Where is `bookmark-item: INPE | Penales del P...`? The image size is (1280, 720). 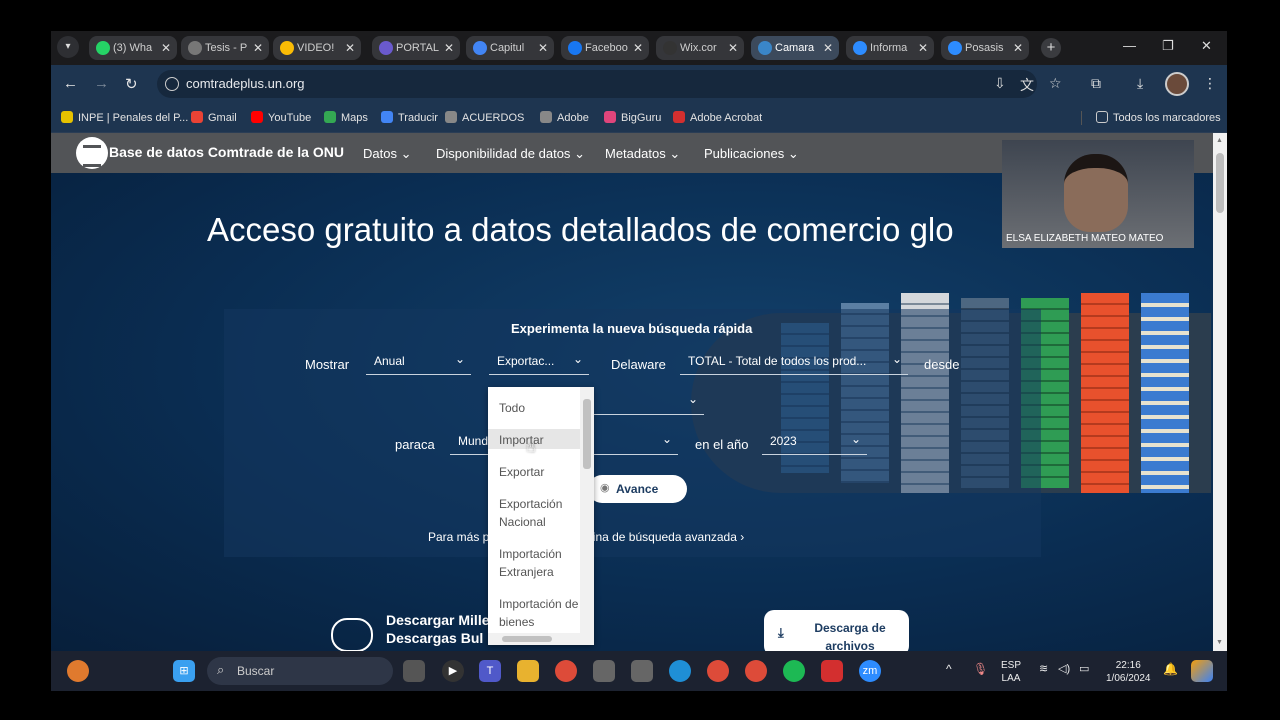 bookmark-item: INPE | Penales del P... is located at coordinates (124, 117).